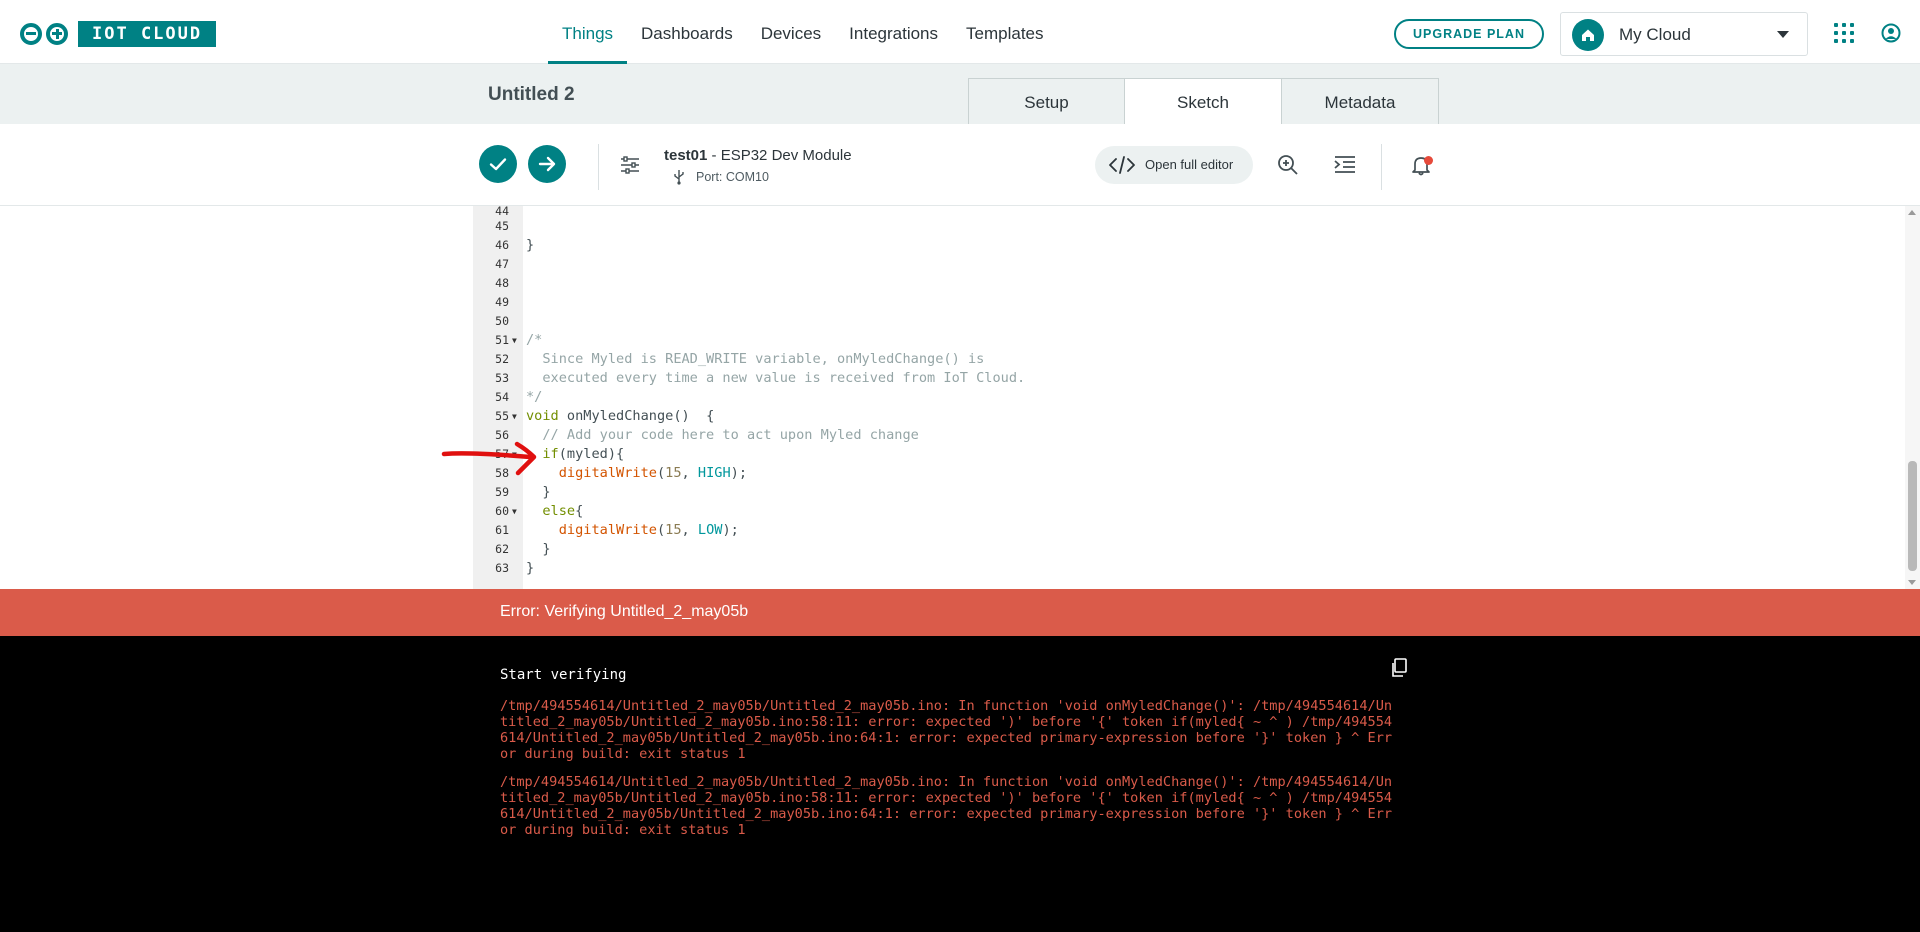  What do you see at coordinates (502, 264) in the screenshot?
I see `line-number: 47` at bounding box center [502, 264].